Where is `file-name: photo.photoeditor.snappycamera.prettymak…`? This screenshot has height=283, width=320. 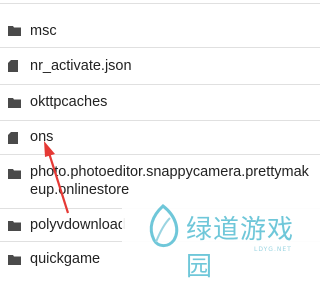 file-name: photo.photoeditor.snappycamera.prettymak… is located at coordinates (169, 181).